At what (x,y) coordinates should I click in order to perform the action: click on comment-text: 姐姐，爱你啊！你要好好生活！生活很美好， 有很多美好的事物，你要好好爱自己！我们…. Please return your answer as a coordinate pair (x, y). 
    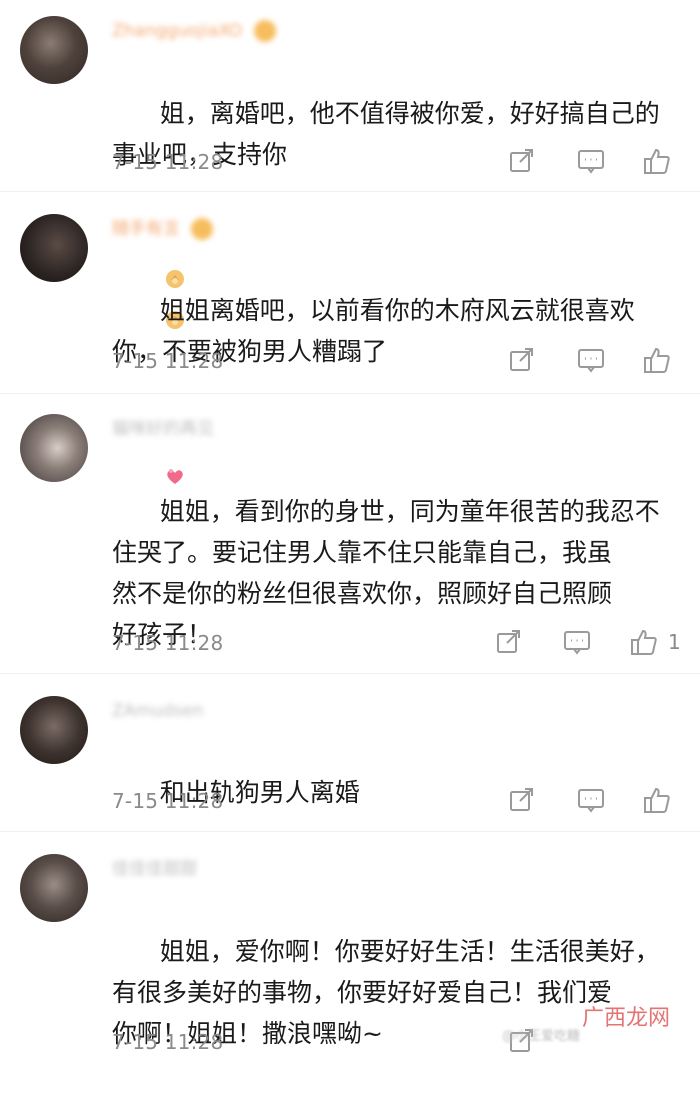
    Looking at the image, I should click on (392, 992).